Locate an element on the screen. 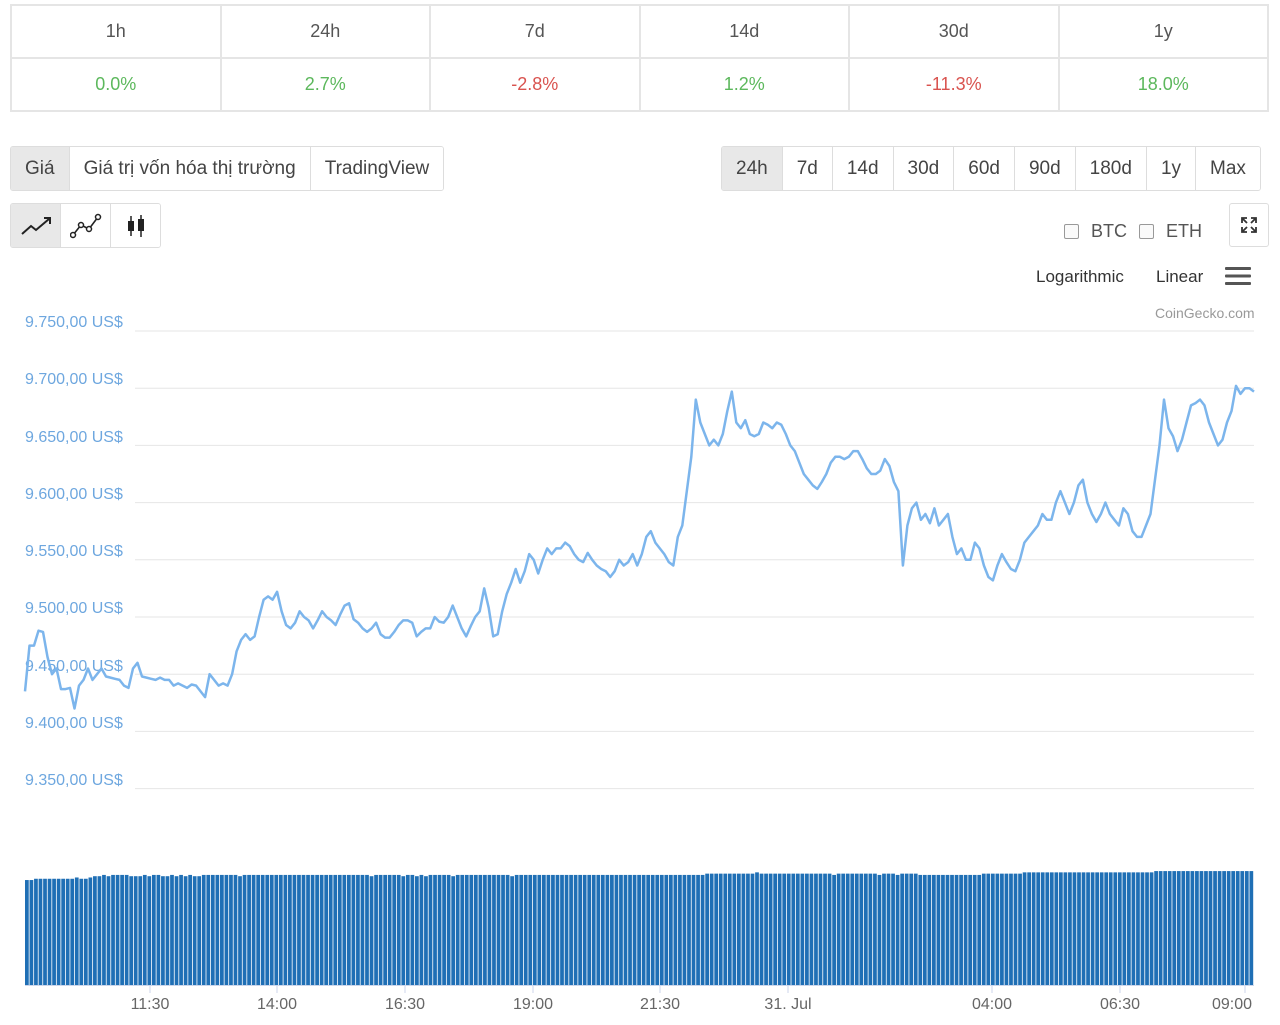 The image size is (1280, 1025). x-tick-label: 16:30 is located at coordinates (405, 1004).